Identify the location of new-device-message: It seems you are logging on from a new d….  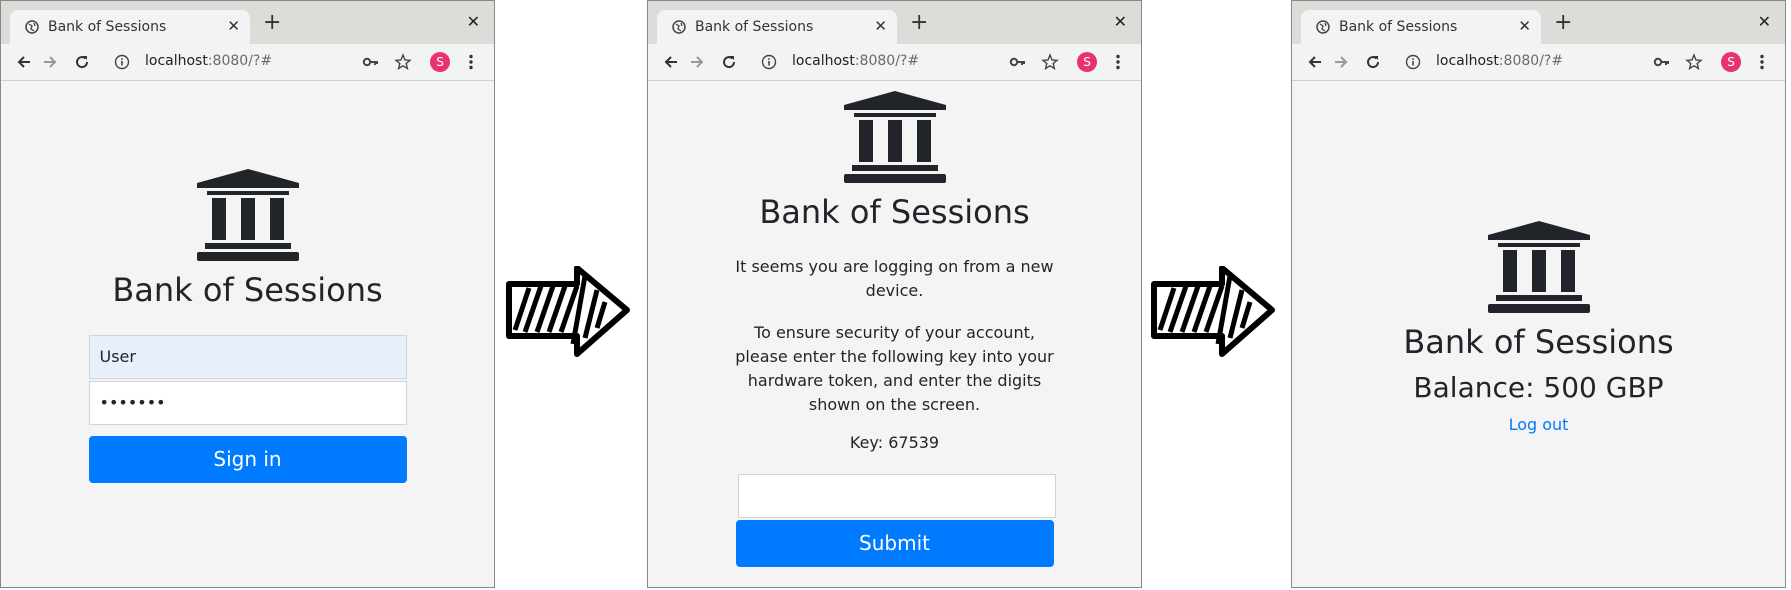
(894, 278).